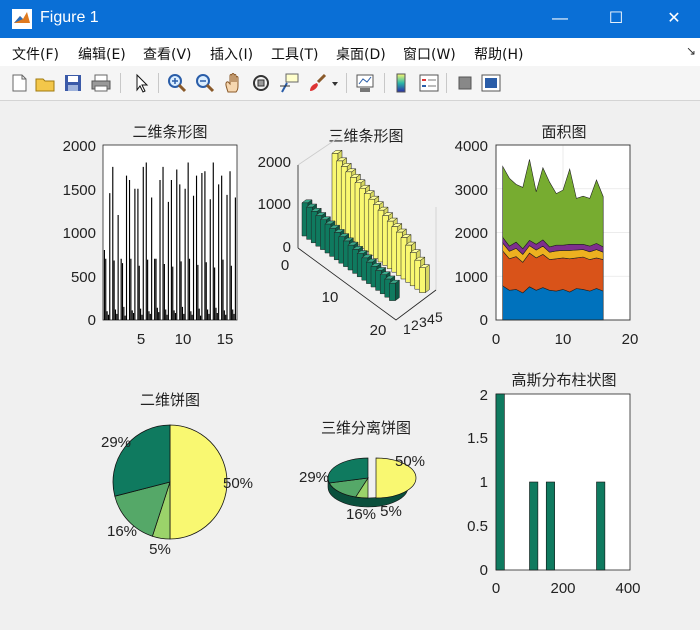 This screenshot has height=630, width=700. I want to click on save-icon, so click(73, 83).